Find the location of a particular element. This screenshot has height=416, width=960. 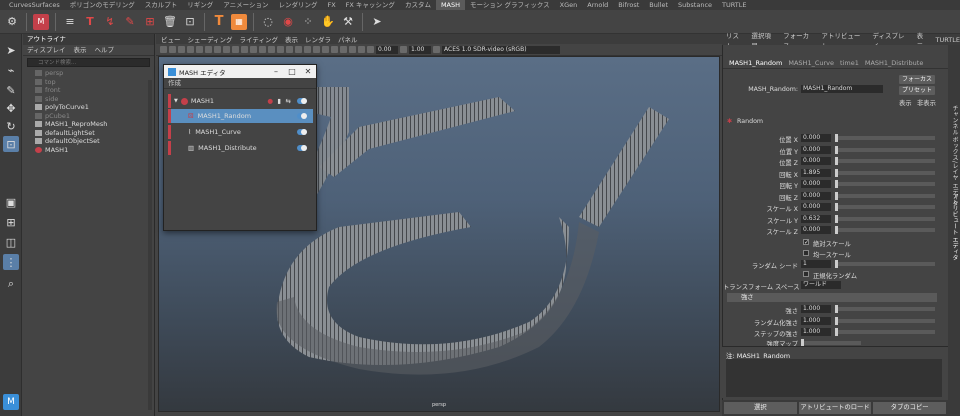

absolute-scale-checkbox: ✓ is located at coordinates (806, 242).